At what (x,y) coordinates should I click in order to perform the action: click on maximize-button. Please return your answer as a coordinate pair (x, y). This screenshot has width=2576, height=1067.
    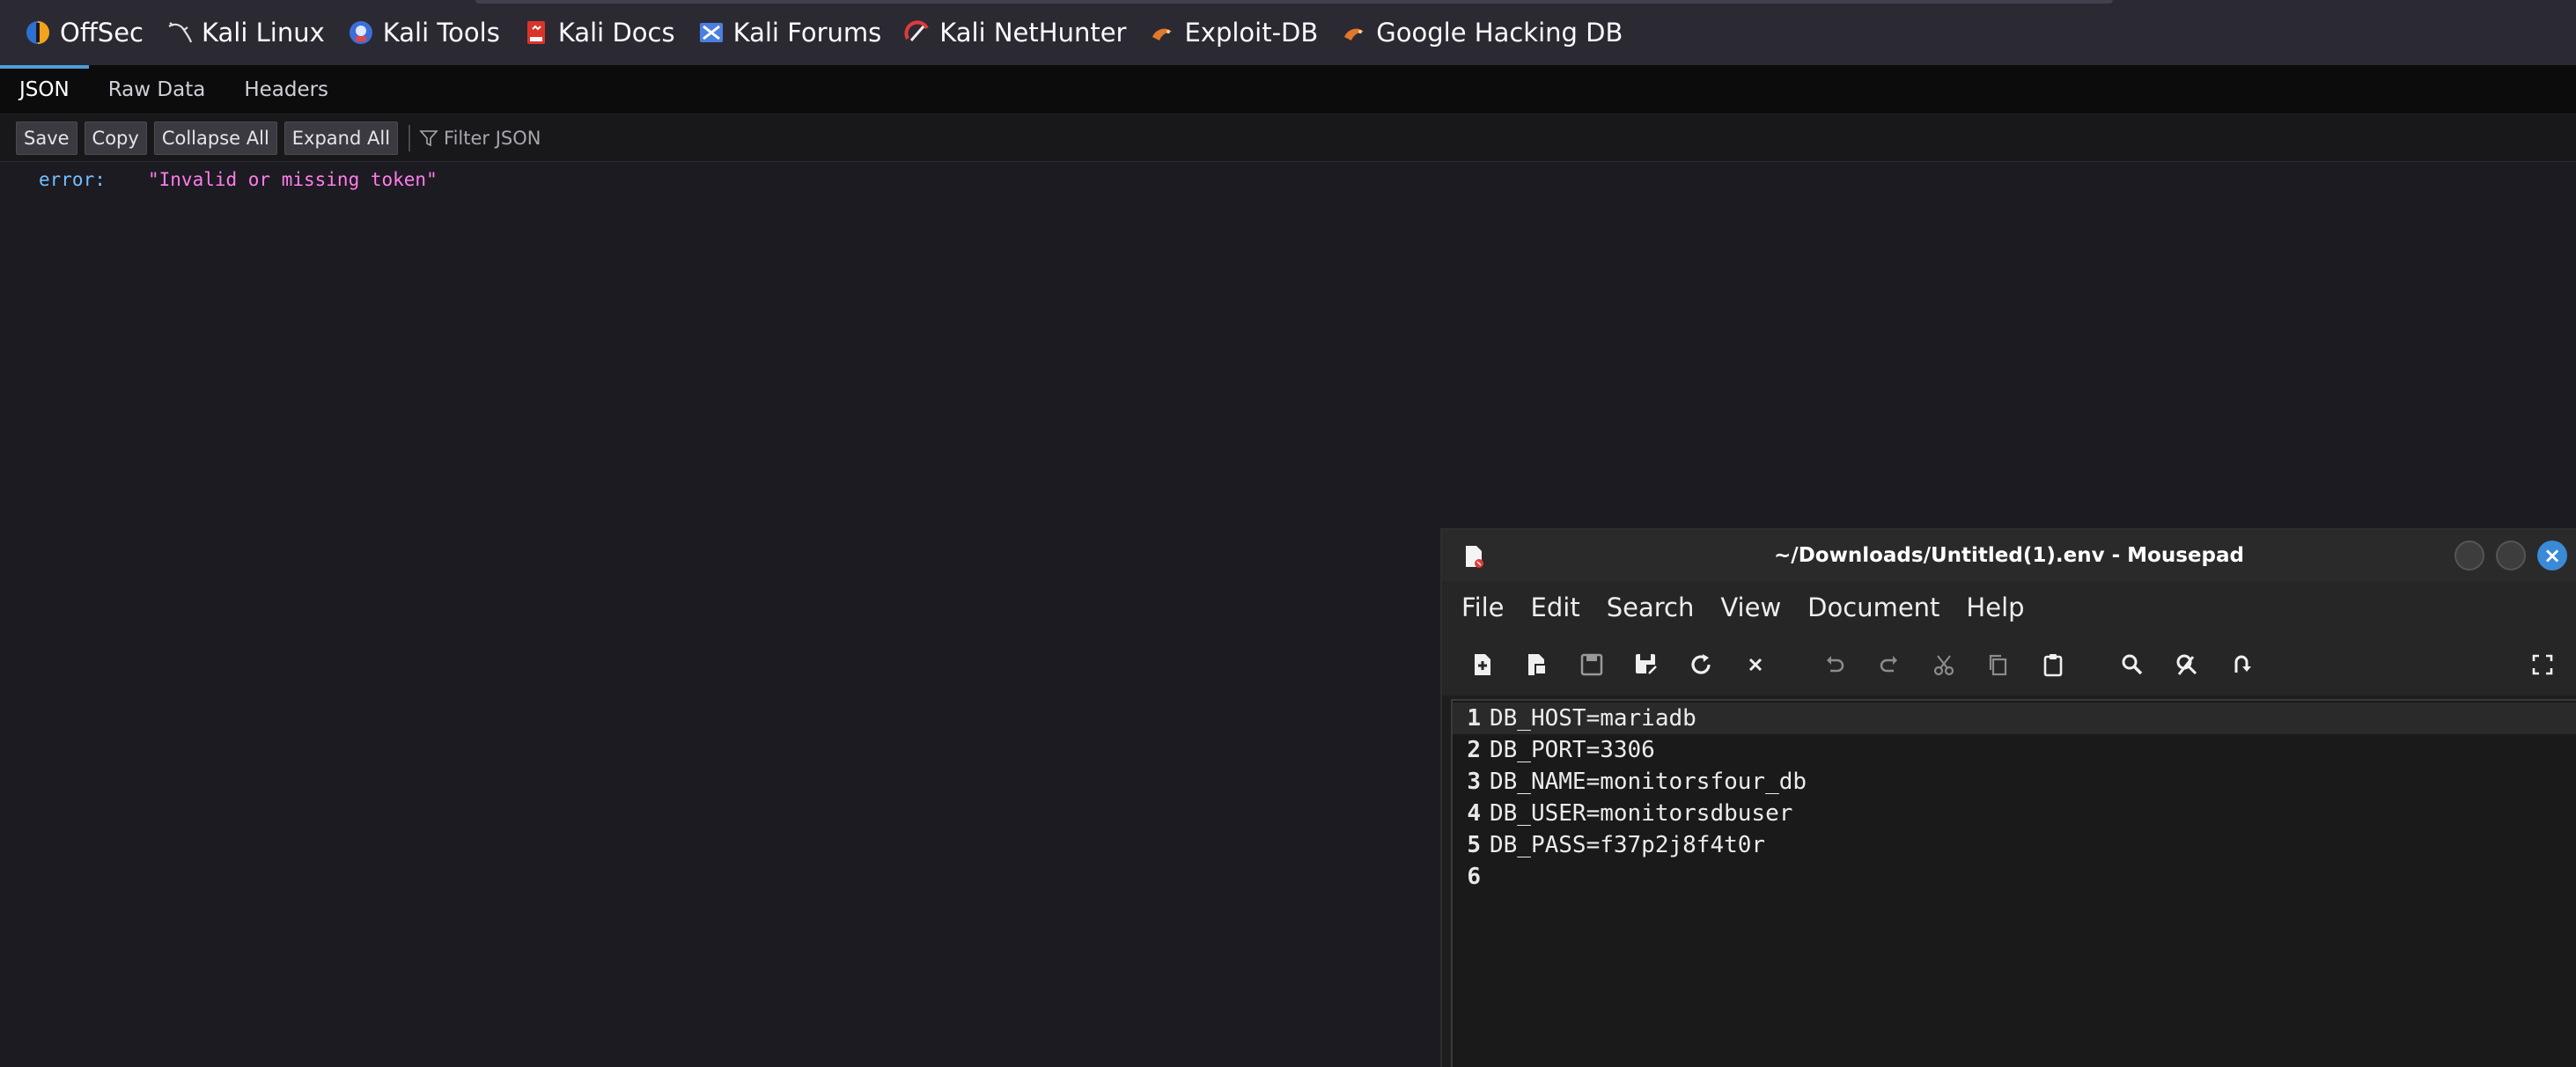
    Looking at the image, I should click on (2511, 555).